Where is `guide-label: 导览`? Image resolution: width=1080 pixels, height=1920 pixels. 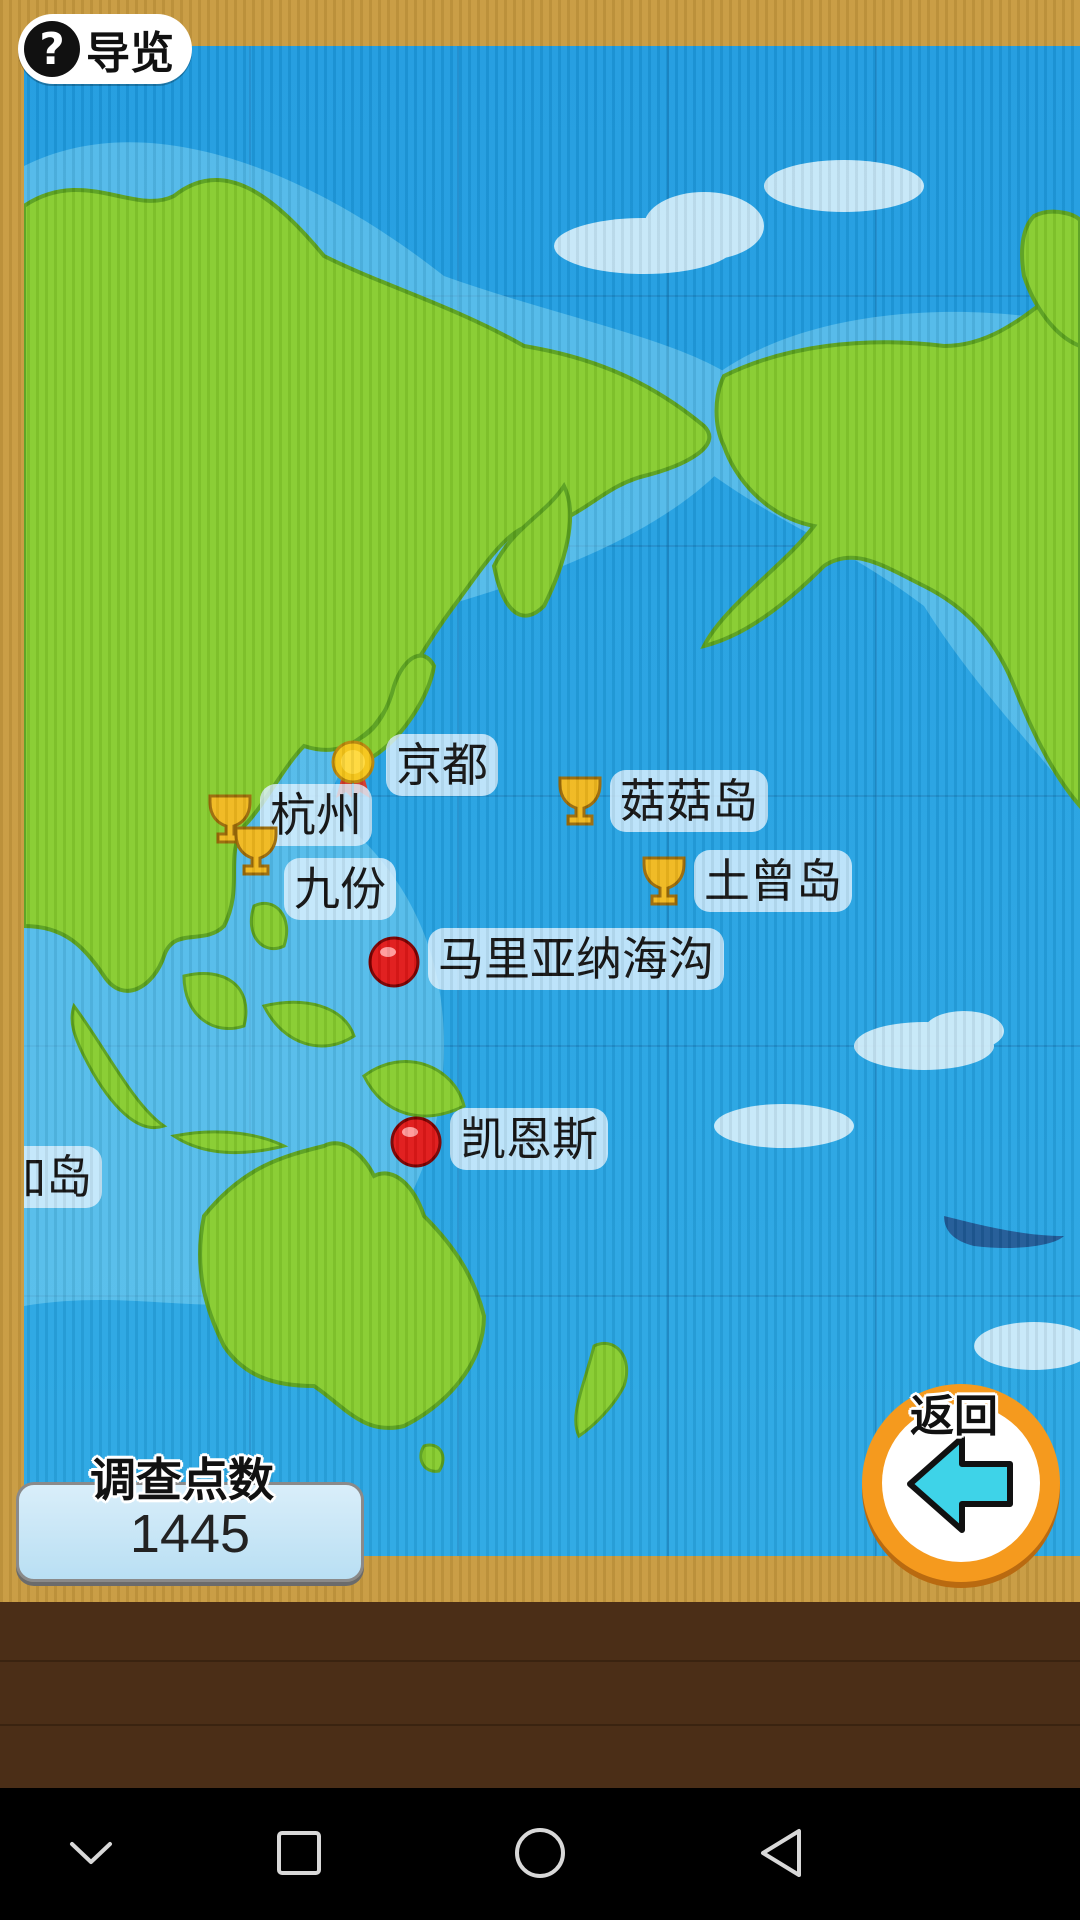
guide-label: 导览 is located at coordinates (130, 53).